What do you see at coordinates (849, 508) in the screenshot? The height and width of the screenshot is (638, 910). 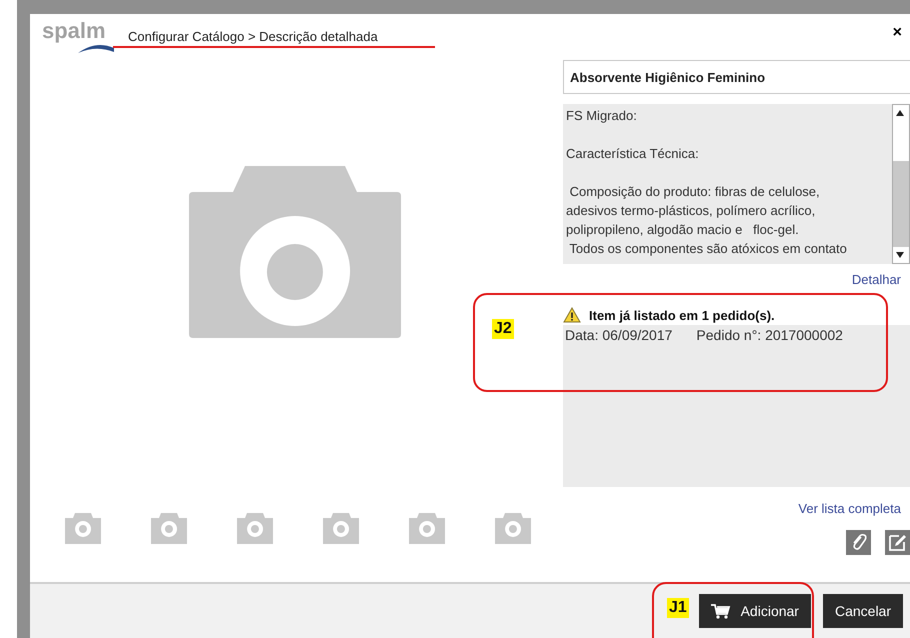 I see `view-list-link: Ver lista completa` at bounding box center [849, 508].